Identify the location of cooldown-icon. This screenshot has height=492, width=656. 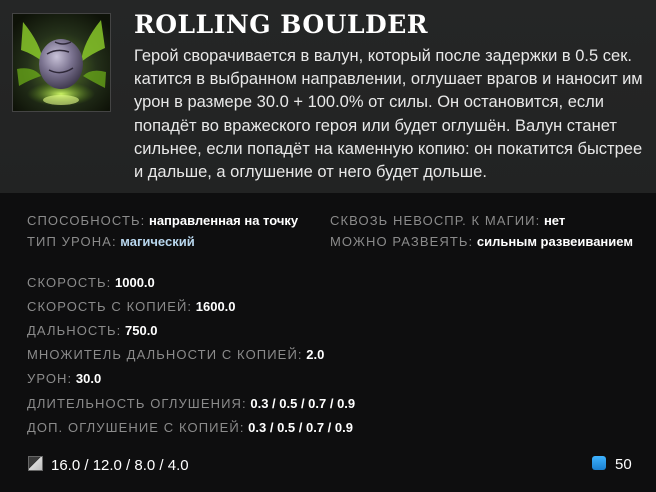
(35, 463).